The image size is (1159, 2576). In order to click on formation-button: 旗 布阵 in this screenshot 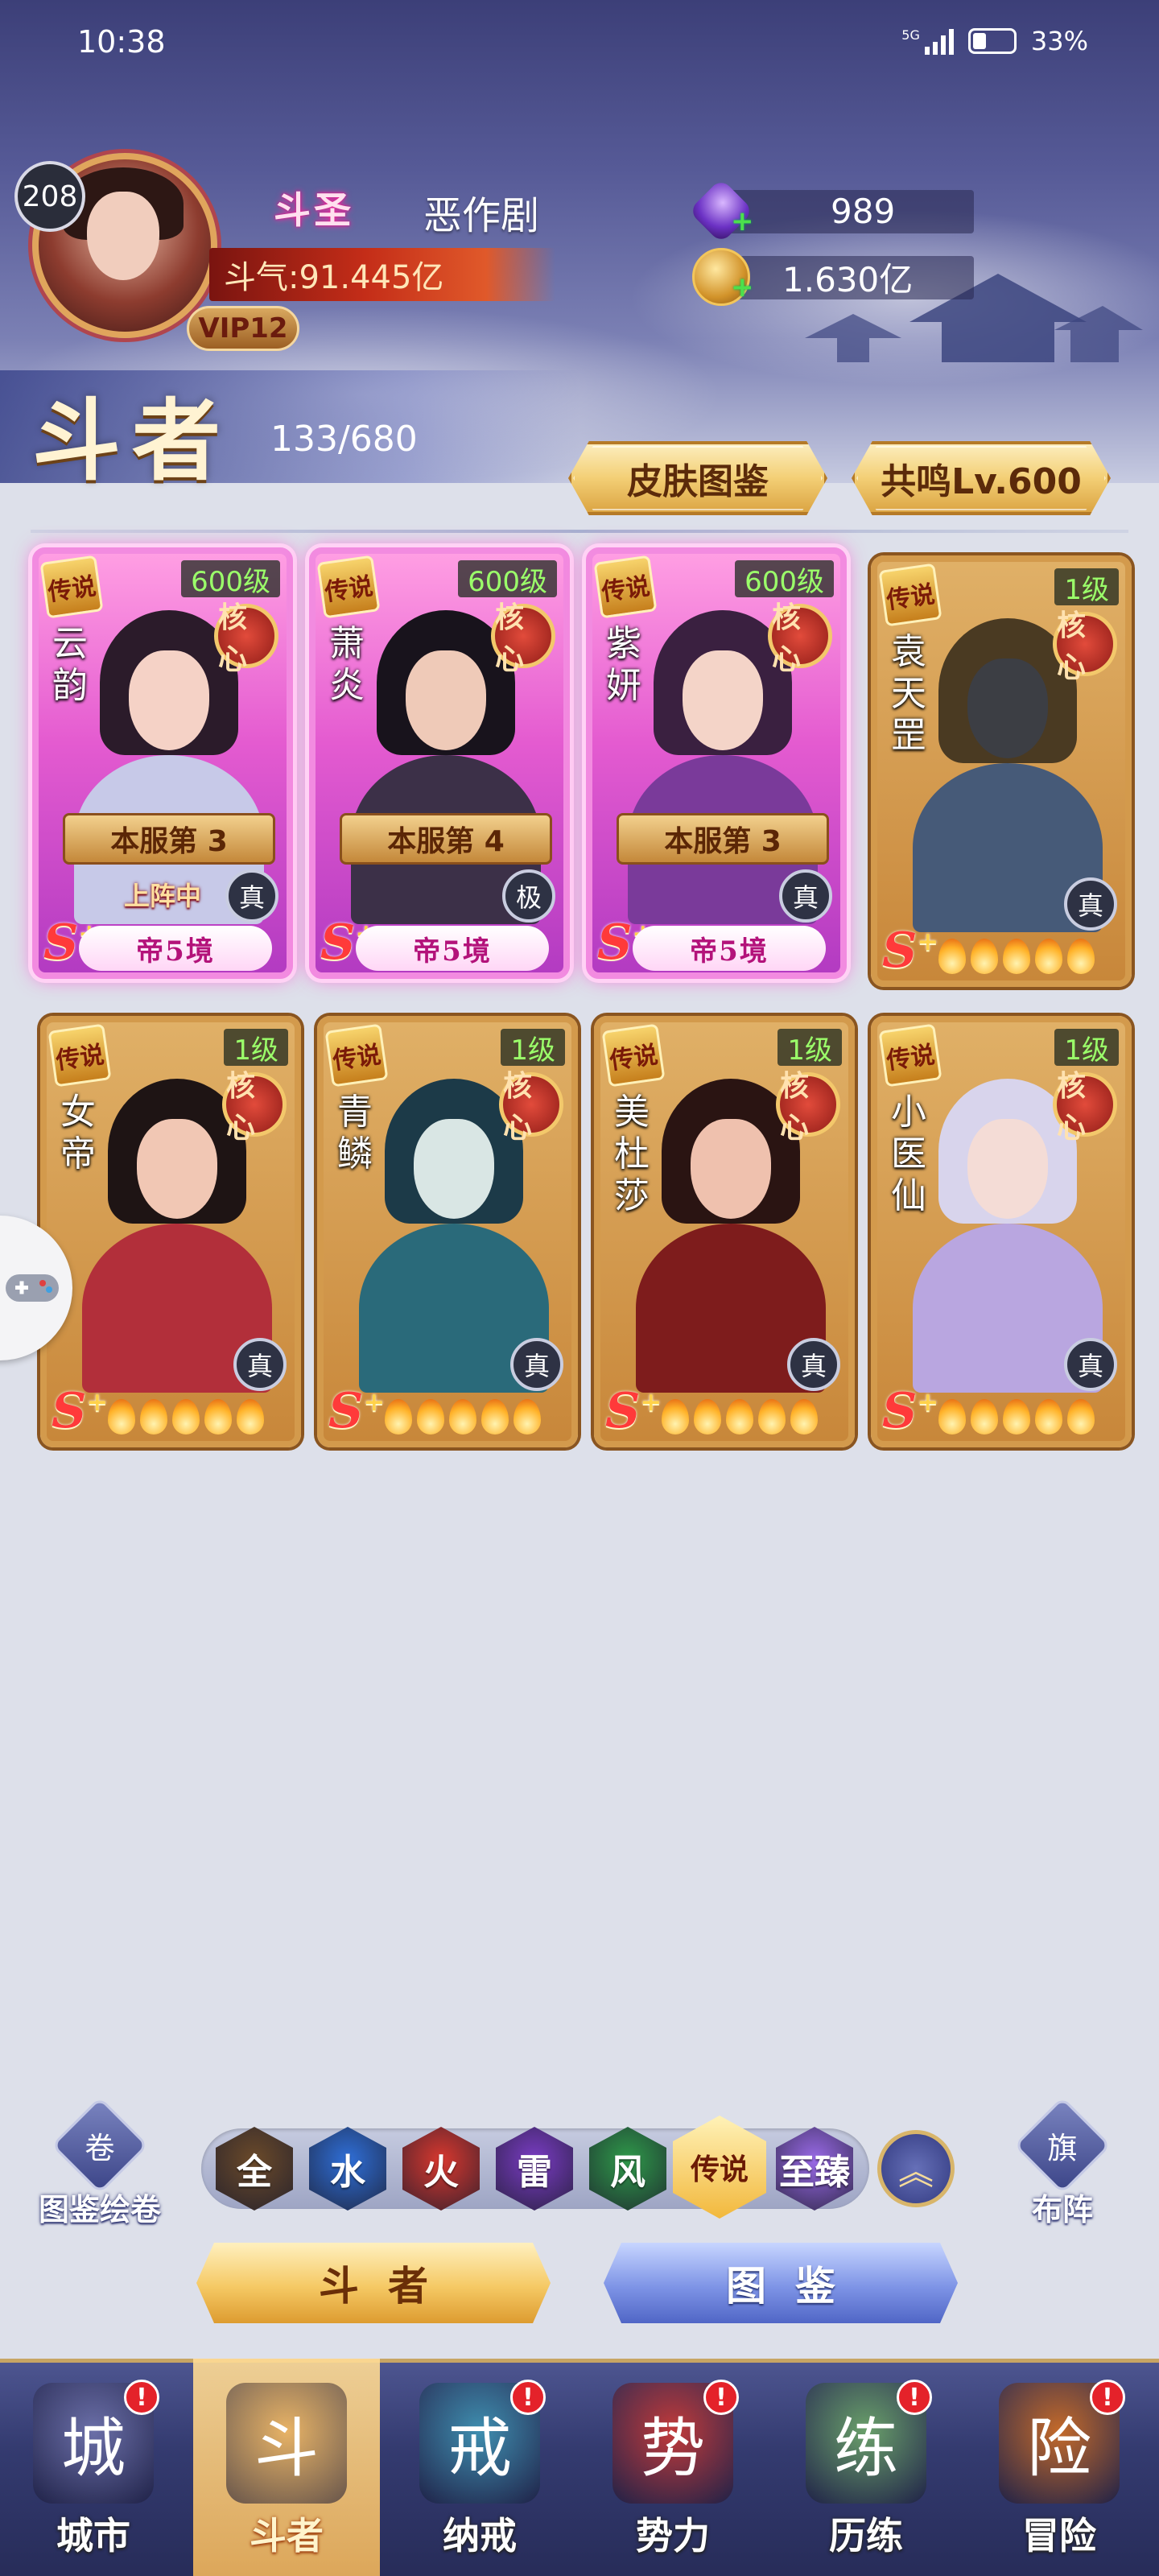, I will do `click(1062, 2167)`.